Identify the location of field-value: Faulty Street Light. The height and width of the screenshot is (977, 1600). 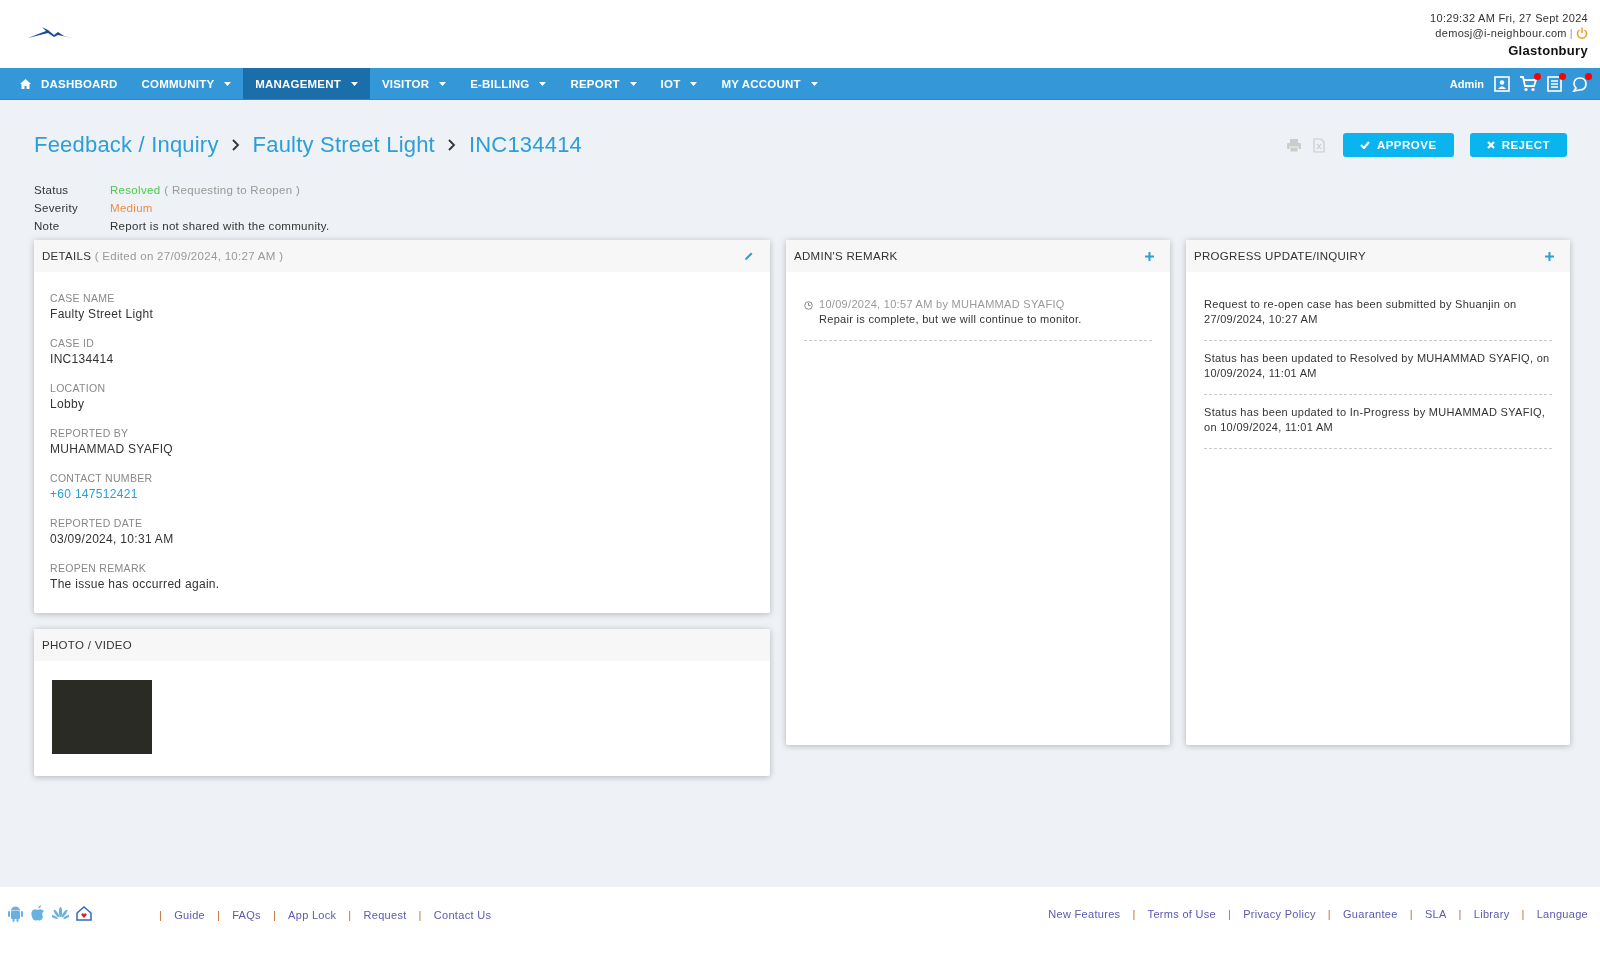
(102, 314).